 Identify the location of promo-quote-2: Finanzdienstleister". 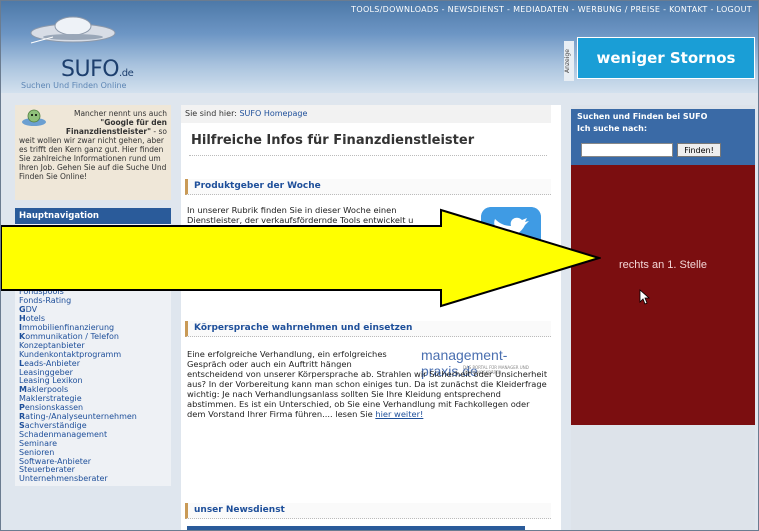
(108, 131).